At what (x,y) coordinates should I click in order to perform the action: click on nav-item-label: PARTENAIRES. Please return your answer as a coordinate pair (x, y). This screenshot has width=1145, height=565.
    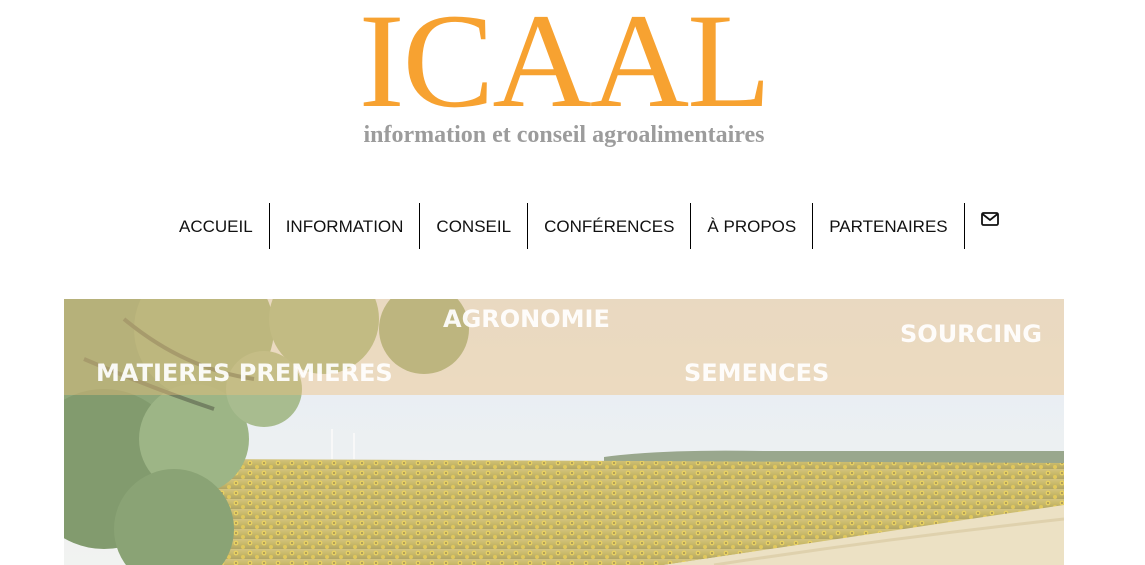
    Looking at the image, I should click on (888, 226).